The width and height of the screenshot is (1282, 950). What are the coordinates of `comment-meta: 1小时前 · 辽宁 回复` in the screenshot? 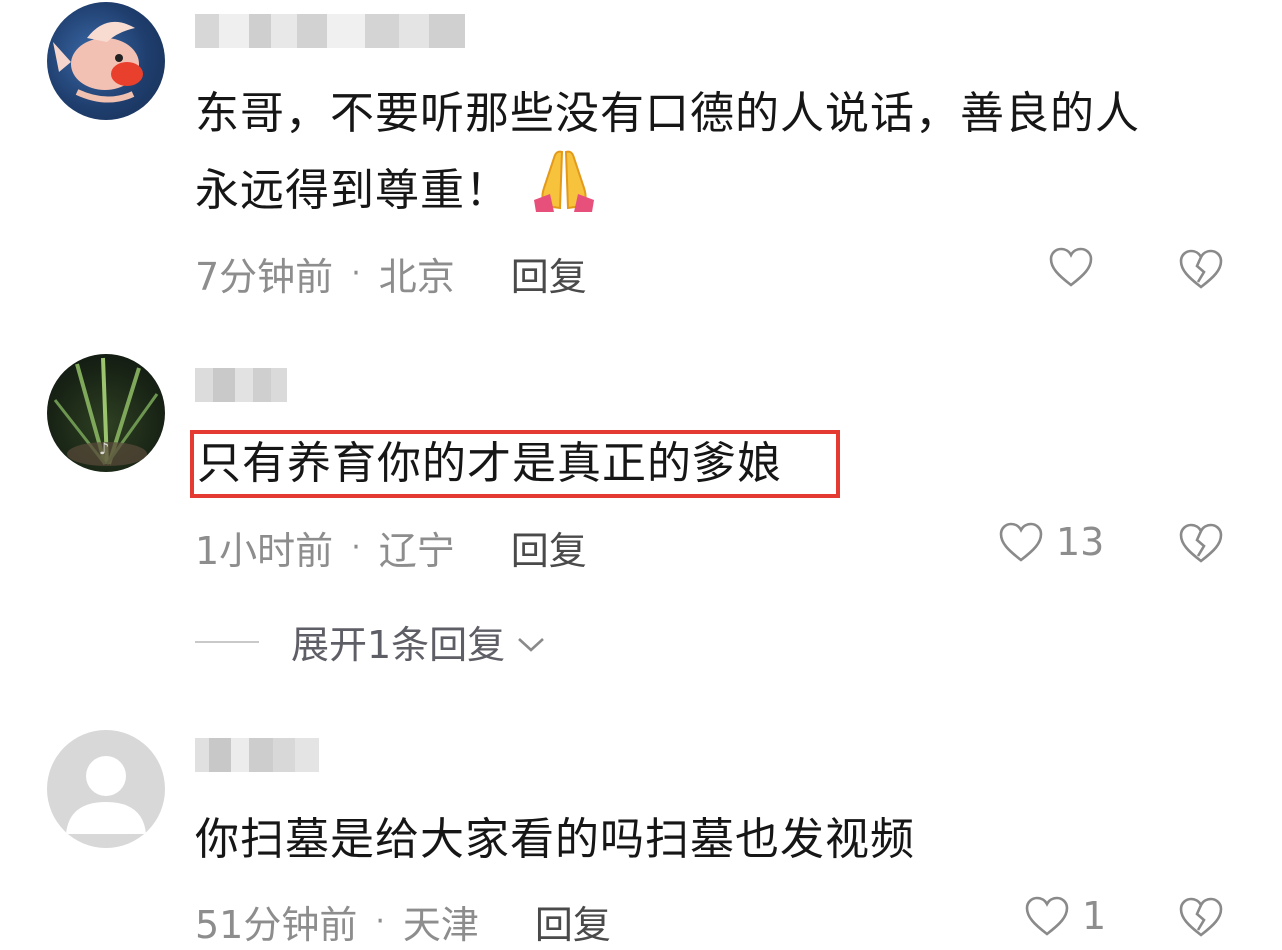 It's located at (391, 547).